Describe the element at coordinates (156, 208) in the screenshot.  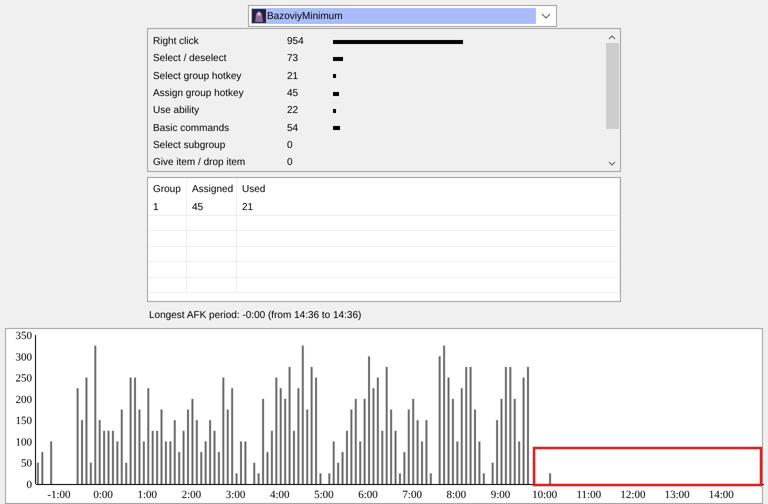
I see `table-cell-text: 1` at that location.